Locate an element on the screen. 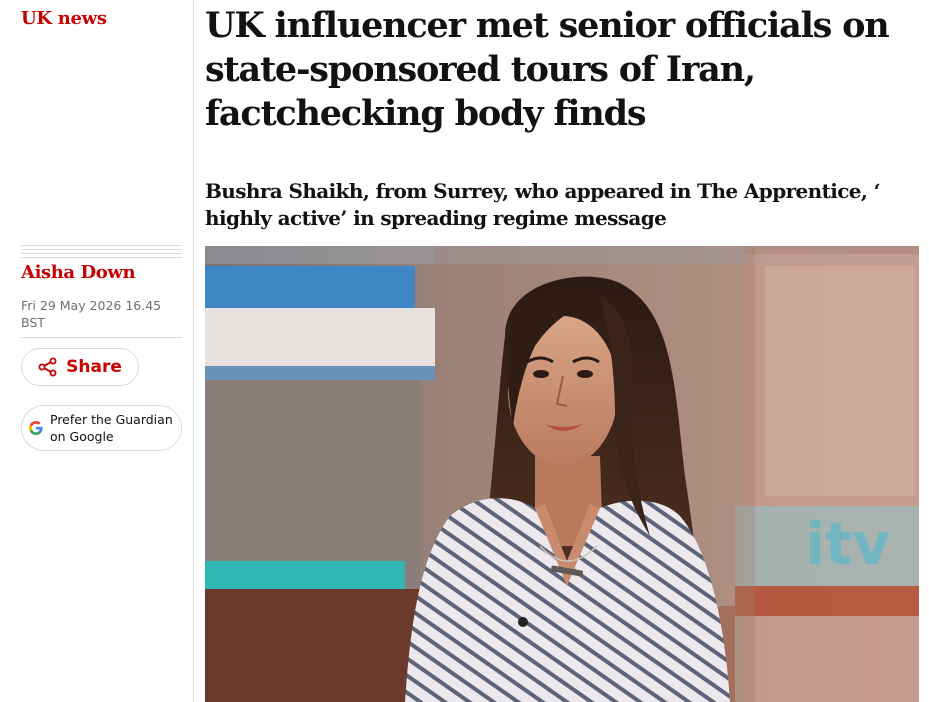 This screenshot has height=702, width=929. meta-rule-divider is located at coordinates (101, 252).